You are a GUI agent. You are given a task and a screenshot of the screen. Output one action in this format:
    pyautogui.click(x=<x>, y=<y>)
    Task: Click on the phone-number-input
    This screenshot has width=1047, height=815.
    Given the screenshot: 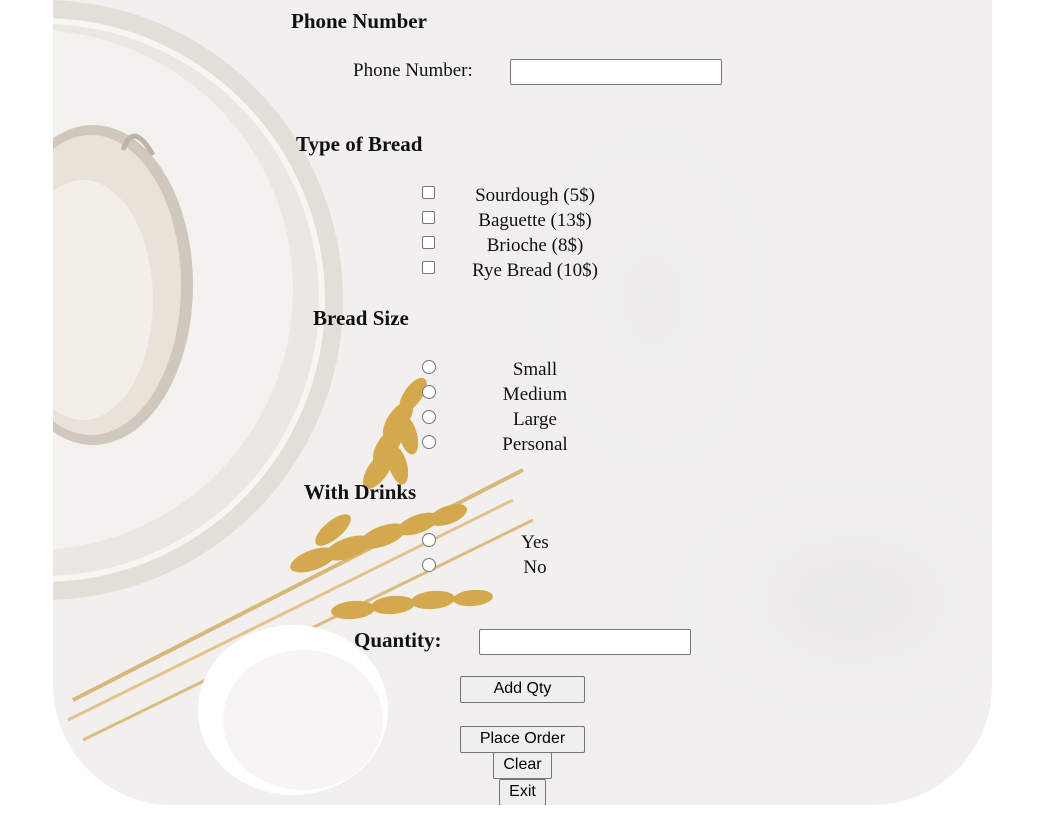 What is the action you would take?
    pyautogui.click(x=616, y=72)
    